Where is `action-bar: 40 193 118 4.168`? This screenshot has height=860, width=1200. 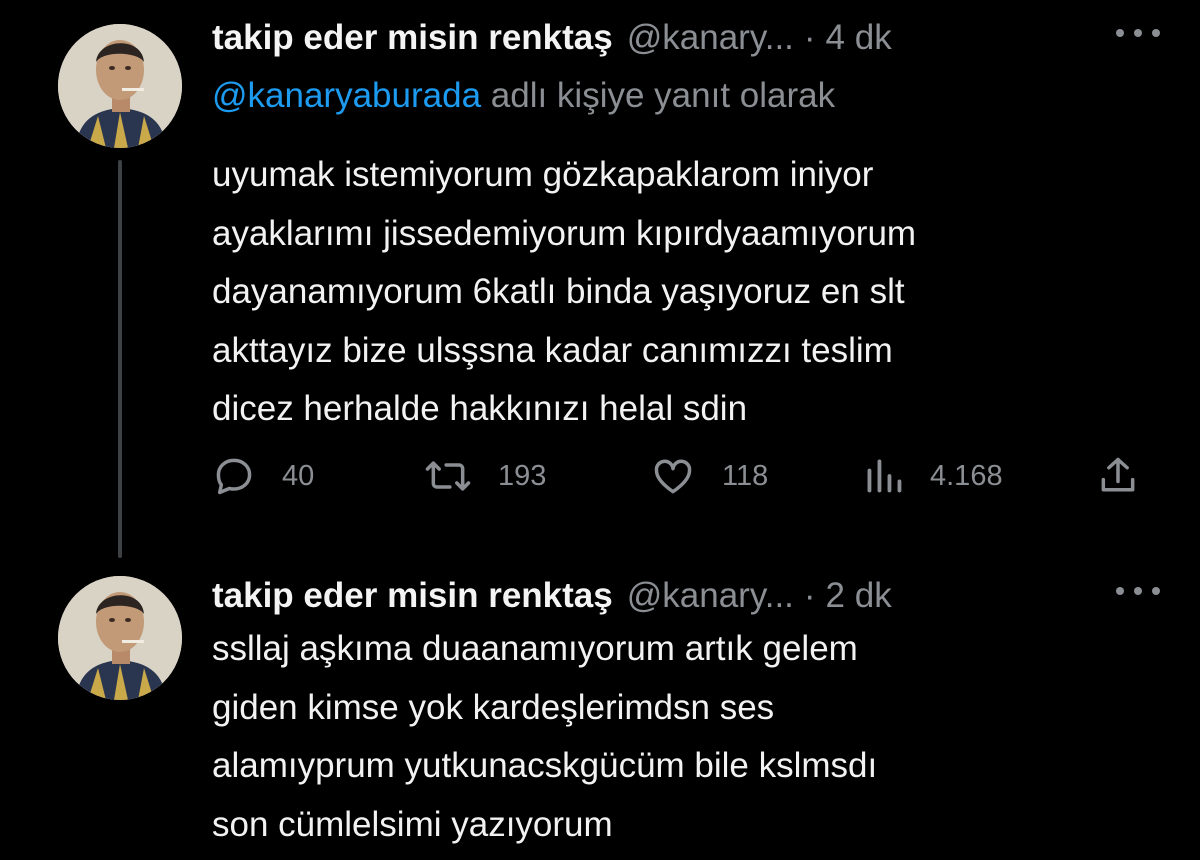 action-bar: 40 193 118 4.168 is located at coordinates (679, 476).